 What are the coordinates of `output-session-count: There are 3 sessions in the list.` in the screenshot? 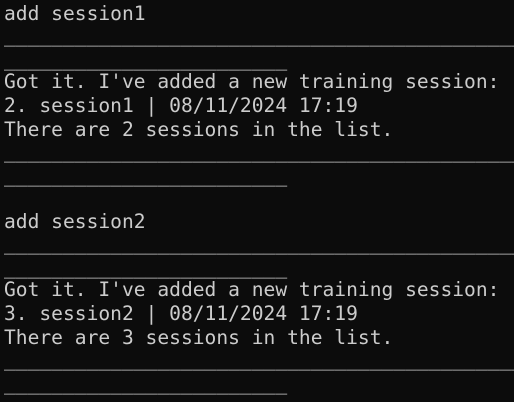 It's located at (199, 337).